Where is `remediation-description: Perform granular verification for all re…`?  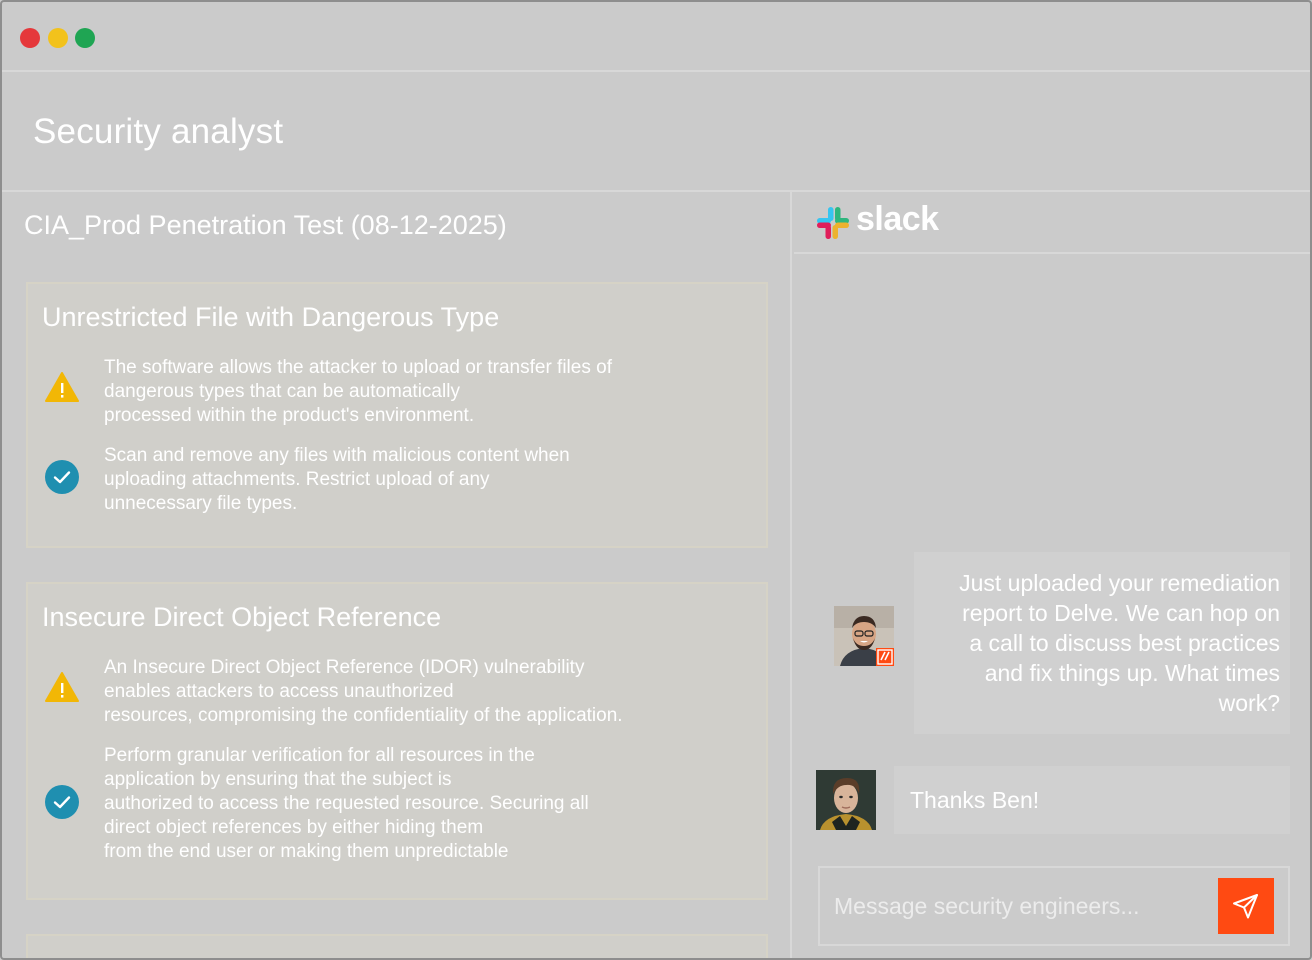
remediation-description: Perform granular verification for all re… is located at coordinates (346, 803).